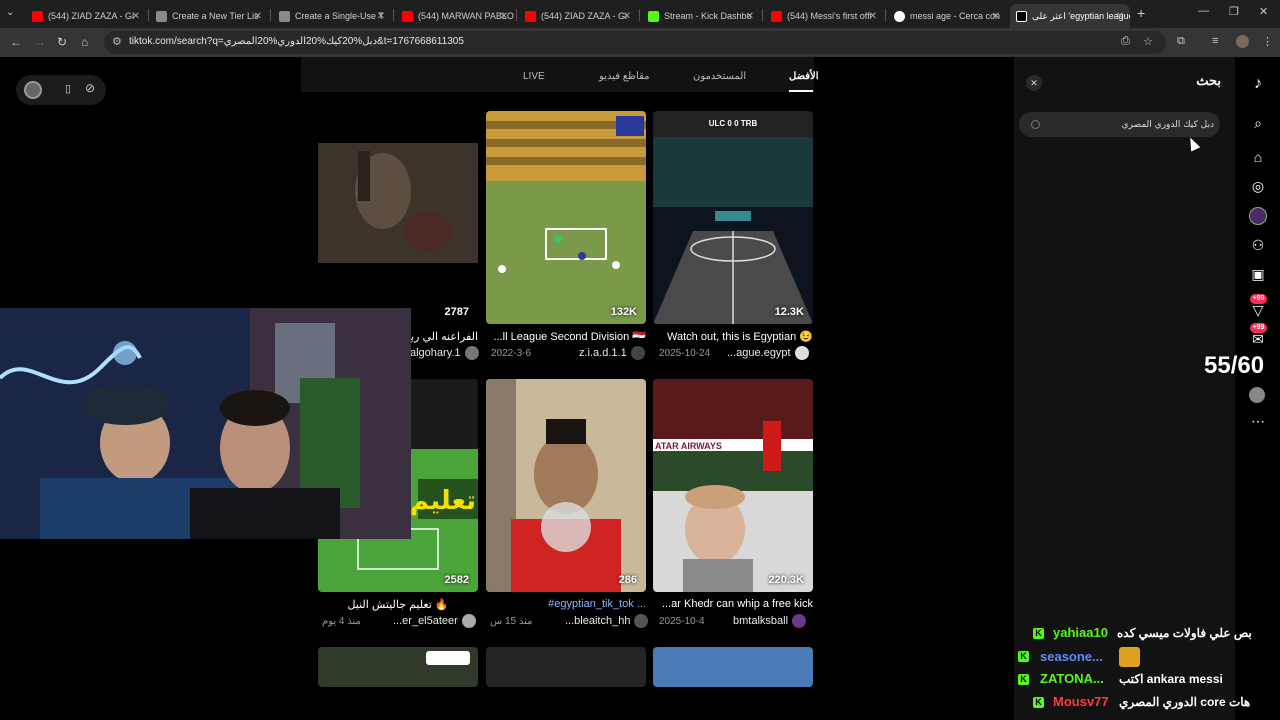 The width and height of the screenshot is (1280, 720). What do you see at coordinates (456, 312) in the screenshot?
I see `view-count: 2787` at bounding box center [456, 312].